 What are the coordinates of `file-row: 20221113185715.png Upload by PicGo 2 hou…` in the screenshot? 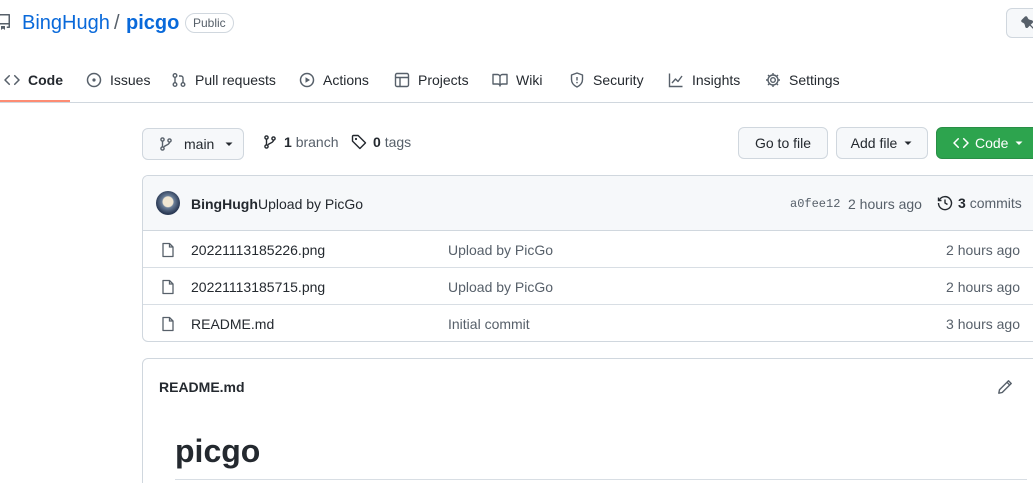 It's located at (588, 286).